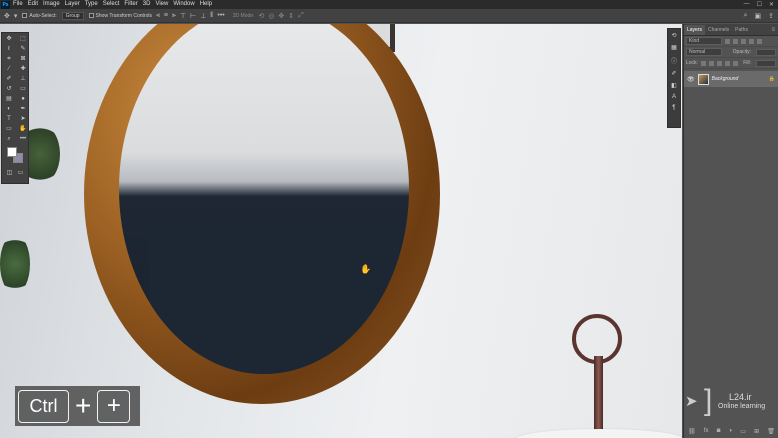  Describe the element at coordinates (9, 69) in the screenshot. I see `eyedropper-tool-icon: ⁄` at that location.